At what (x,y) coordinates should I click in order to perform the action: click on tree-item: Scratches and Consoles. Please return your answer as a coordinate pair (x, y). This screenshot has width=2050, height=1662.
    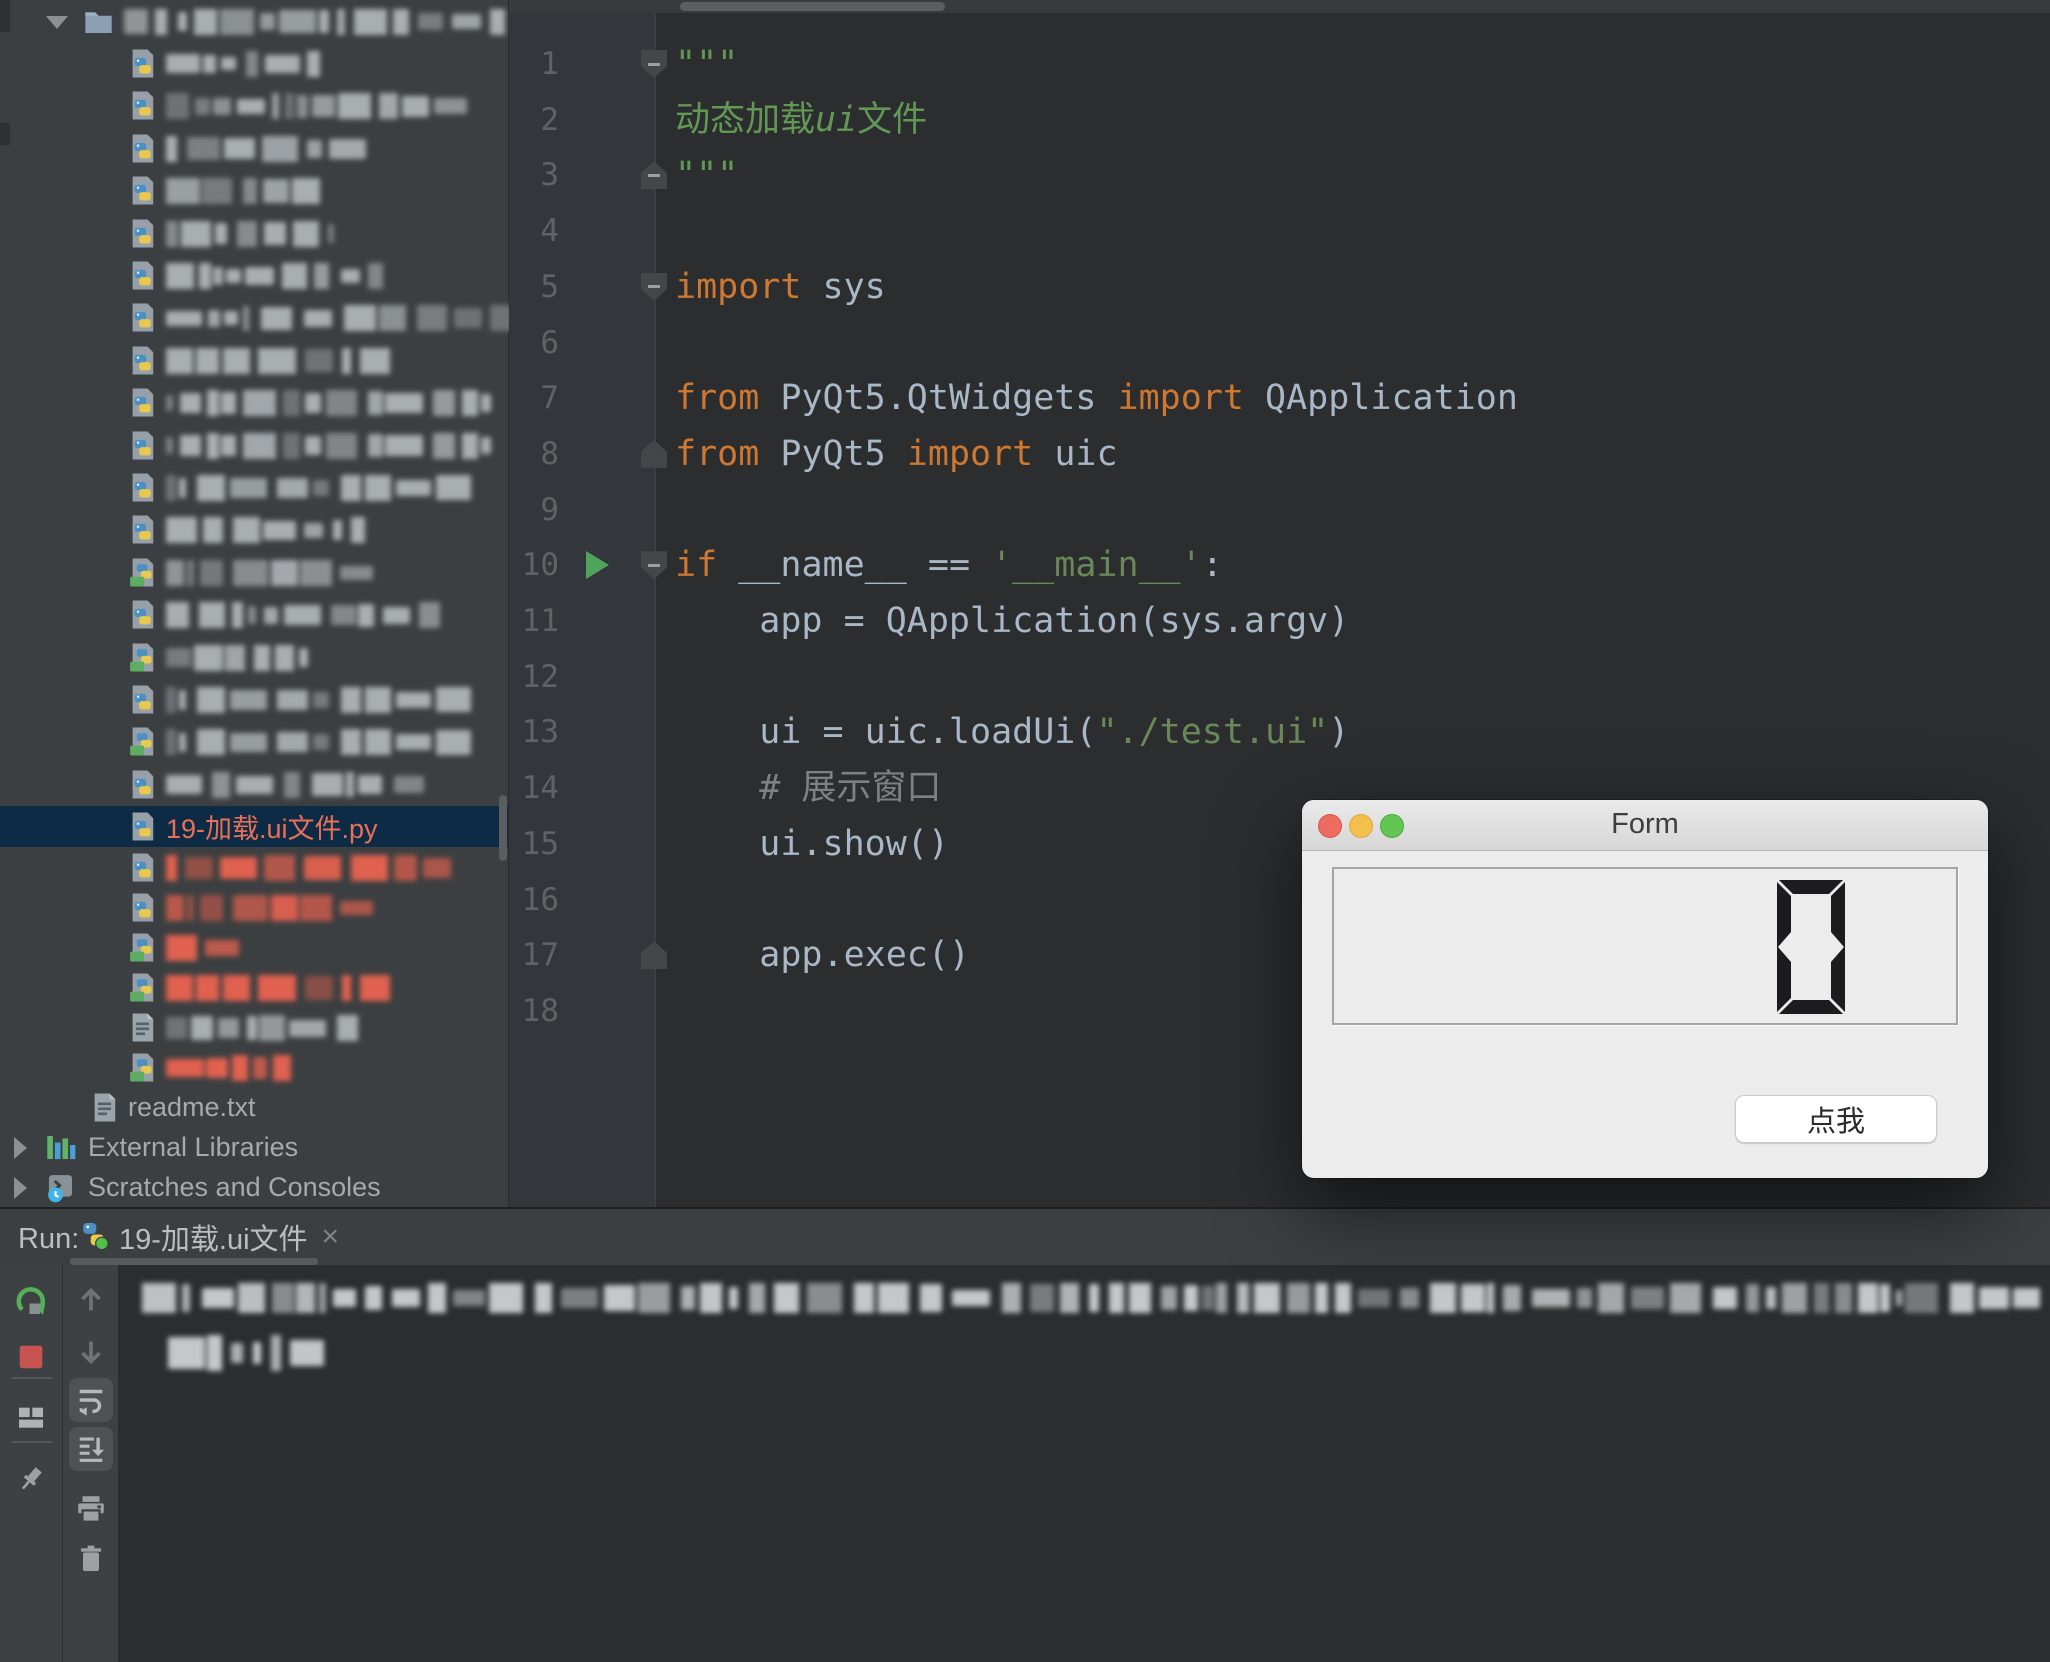
    Looking at the image, I should click on (254, 1187).